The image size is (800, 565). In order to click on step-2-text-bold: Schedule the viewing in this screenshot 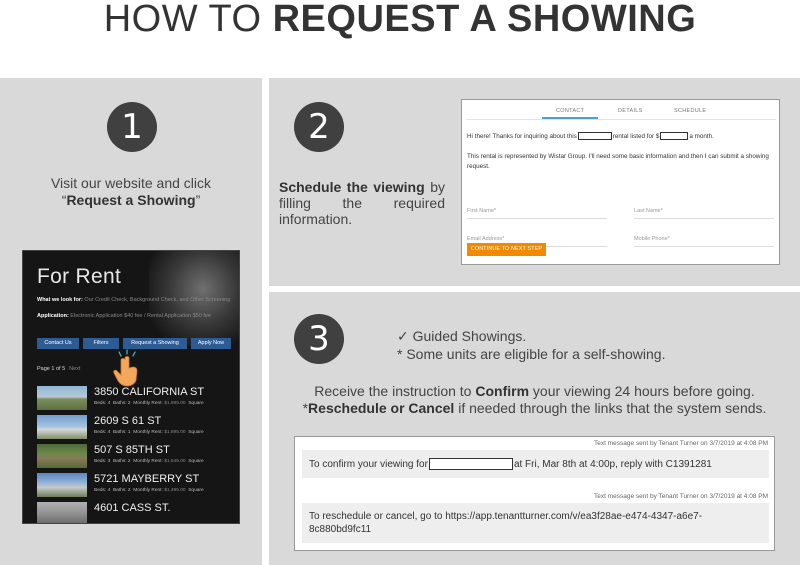, I will do `click(352, 187)`.